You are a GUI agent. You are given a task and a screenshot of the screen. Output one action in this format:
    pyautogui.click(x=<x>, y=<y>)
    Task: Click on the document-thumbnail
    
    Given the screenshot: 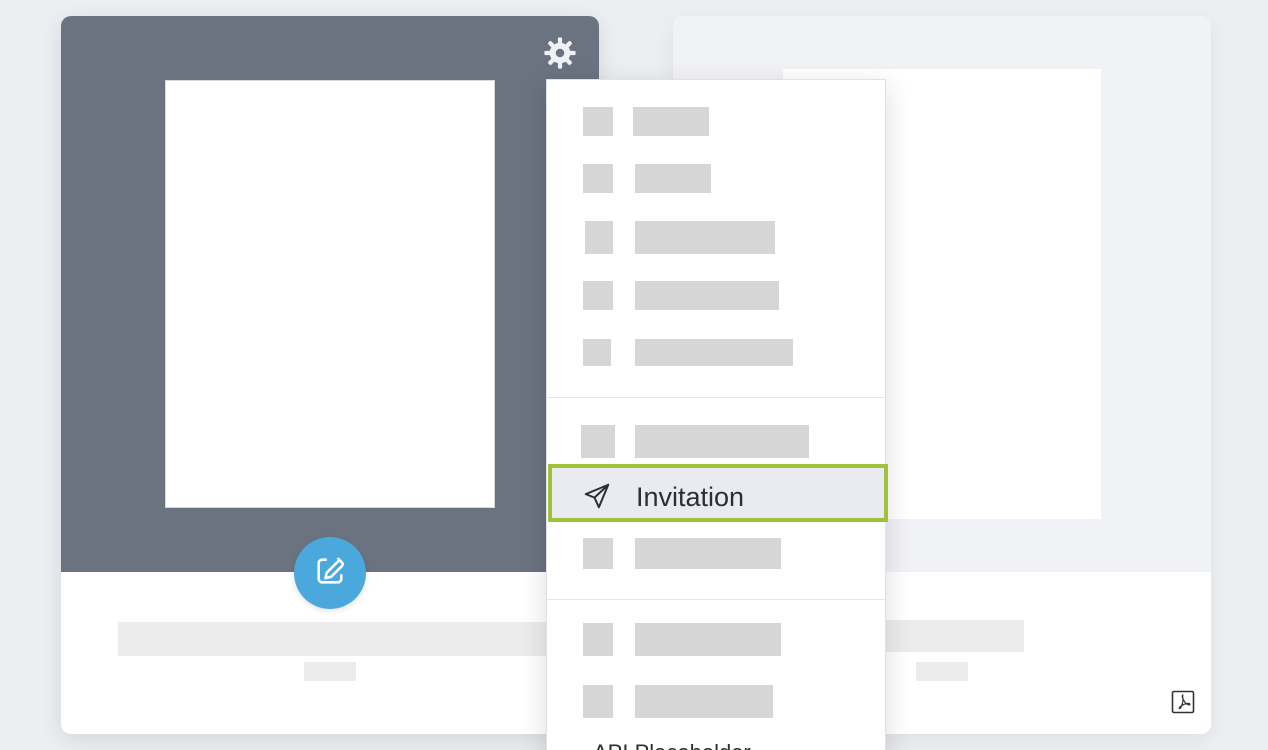 What is the action you would take?
    pyautogui.click(x=330, y=294)
    